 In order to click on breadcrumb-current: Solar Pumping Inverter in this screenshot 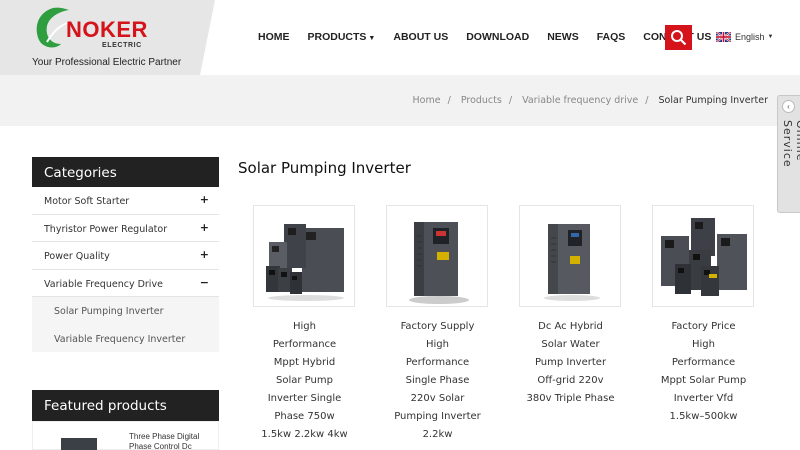, I will do `click(713, 100)`.